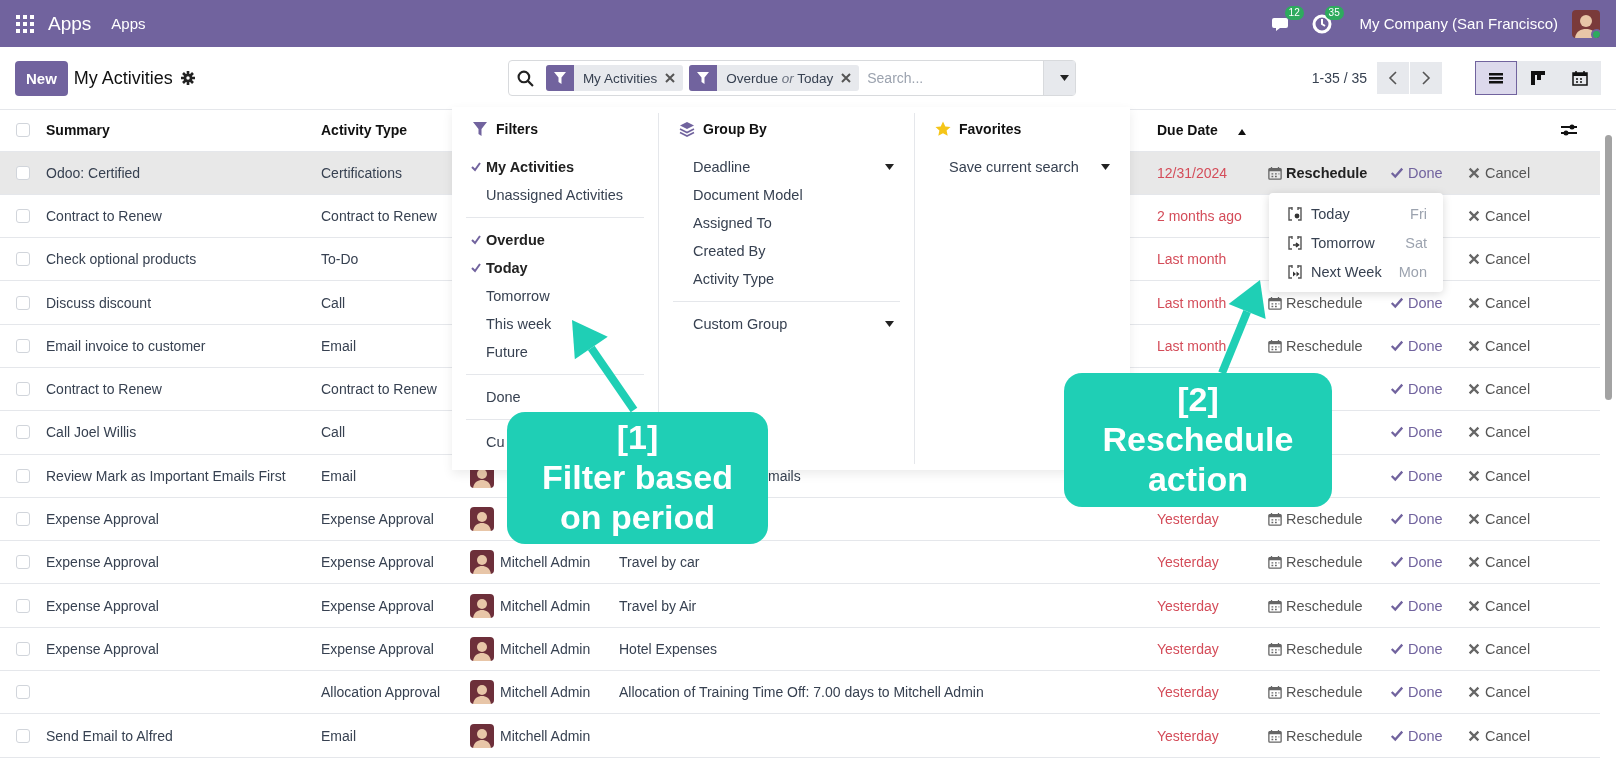 The image size is (1616, 758). I want to click on section-title: Favorites, so click(990, 129).